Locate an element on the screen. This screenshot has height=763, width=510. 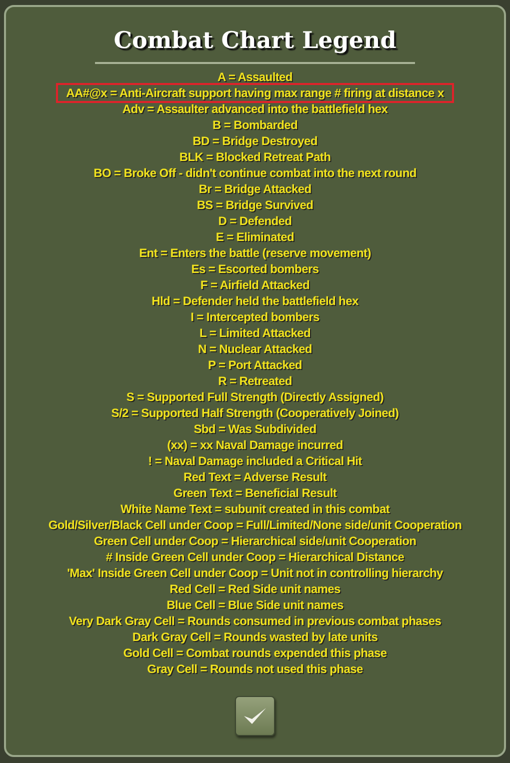
legend-entry: Br = Bridge Attacked is located at coordinates (255, 189).